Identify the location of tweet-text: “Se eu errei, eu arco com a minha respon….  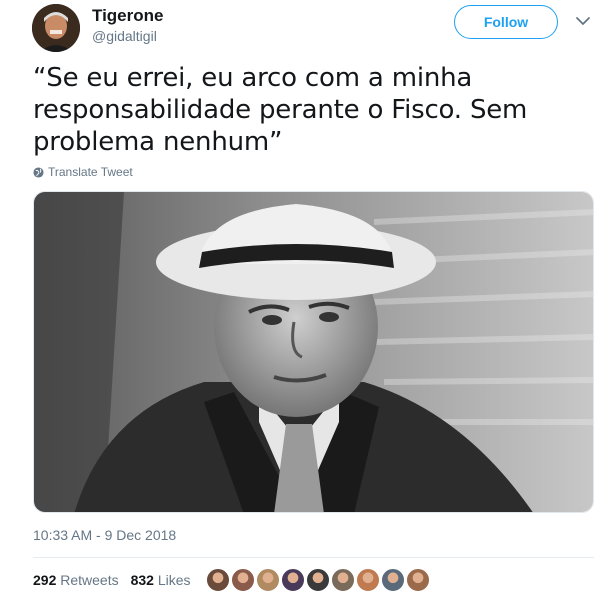
(280, 110).